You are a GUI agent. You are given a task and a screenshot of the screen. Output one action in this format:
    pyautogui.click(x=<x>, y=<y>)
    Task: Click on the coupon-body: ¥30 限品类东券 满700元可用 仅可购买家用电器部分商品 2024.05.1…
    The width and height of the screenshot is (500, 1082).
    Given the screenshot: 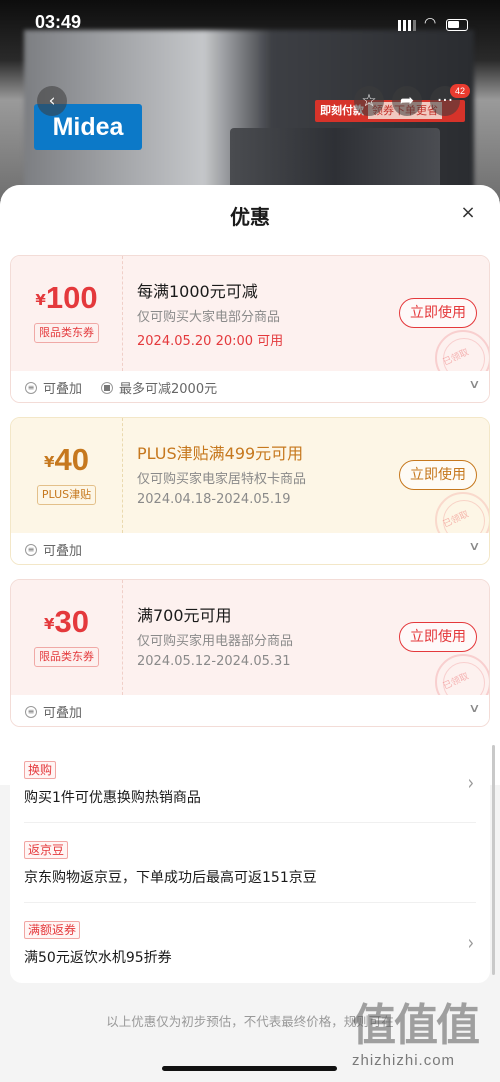 What is the action you would take?
    pyautogui.click(x=250, y=645)
    